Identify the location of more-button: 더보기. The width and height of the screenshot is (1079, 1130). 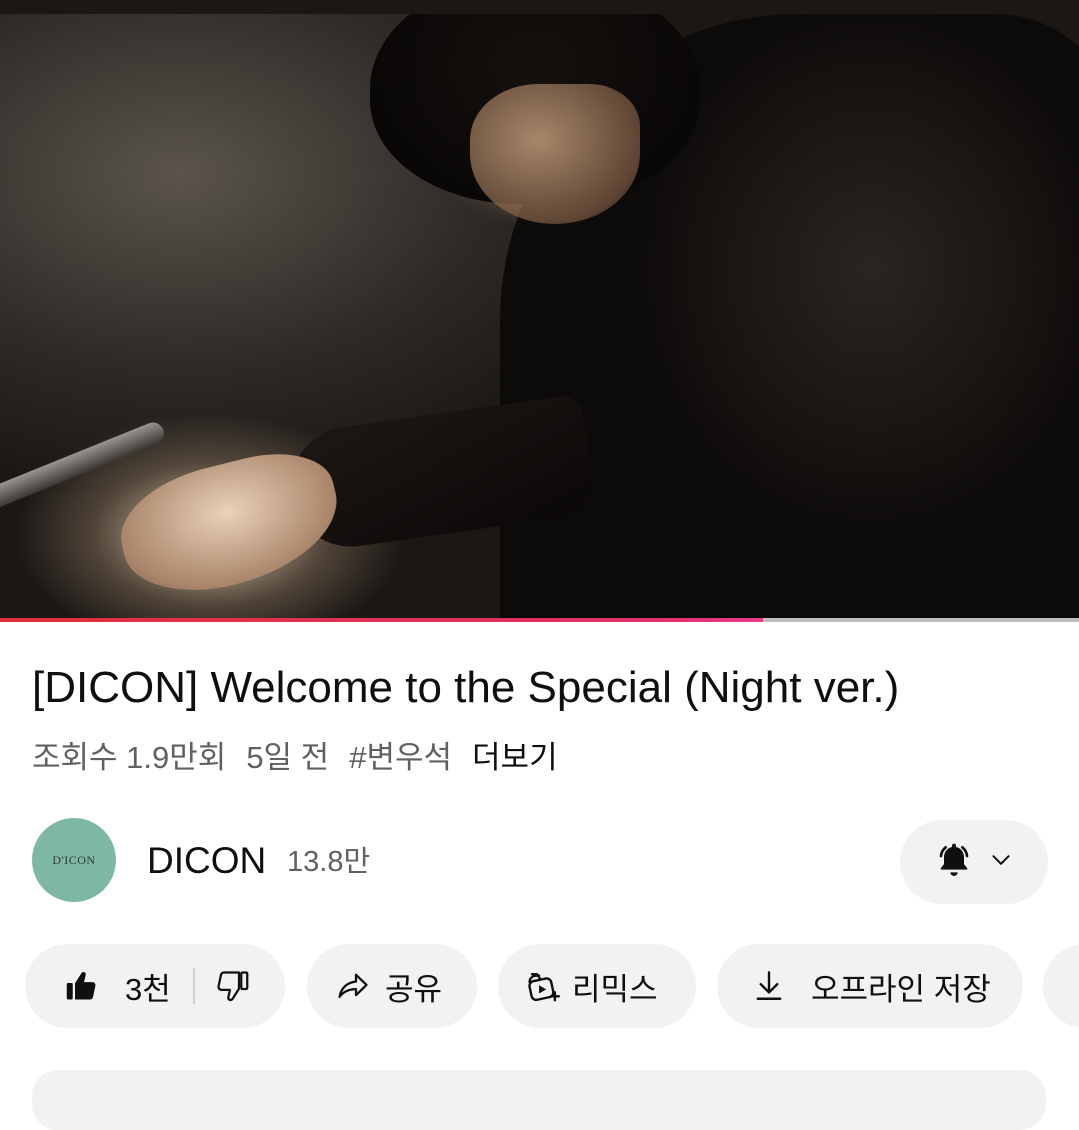
(515, 754).